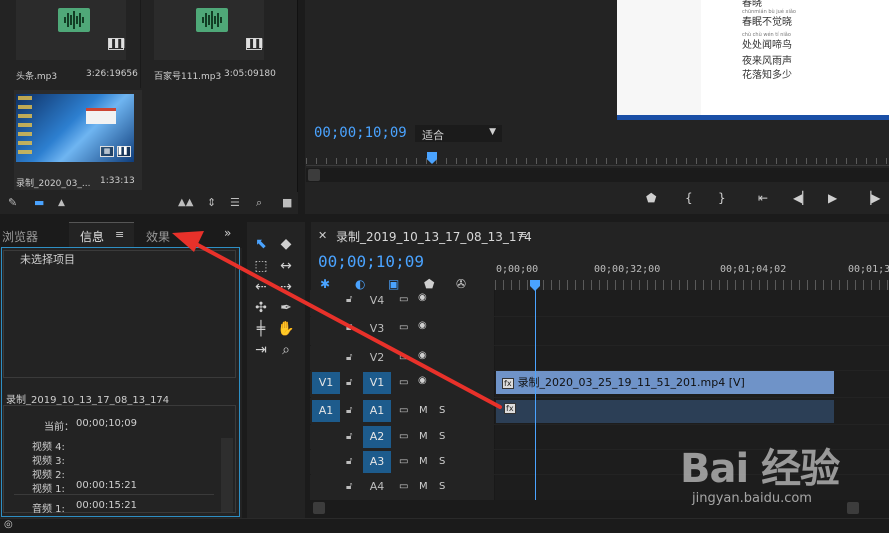  Describe the element at coordinates (760, 469) in the screenshot. I see `watermark-logo: Bai 经验` at that location.